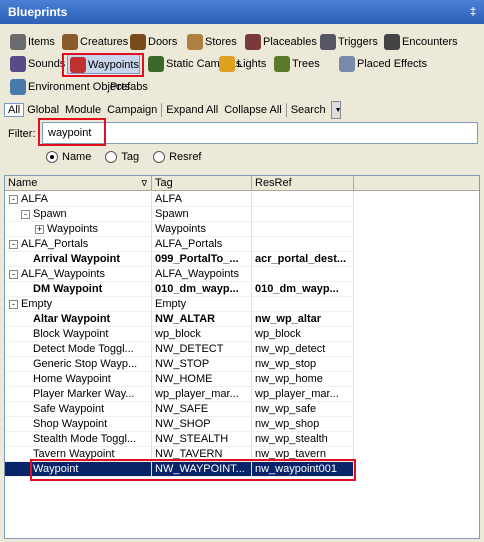 The height and width of the screenshot is (542, 484). What do you see at coordinates (306, 64) in the screenshot?
I see `category-label: Trees` at bounding box center [306, 64].